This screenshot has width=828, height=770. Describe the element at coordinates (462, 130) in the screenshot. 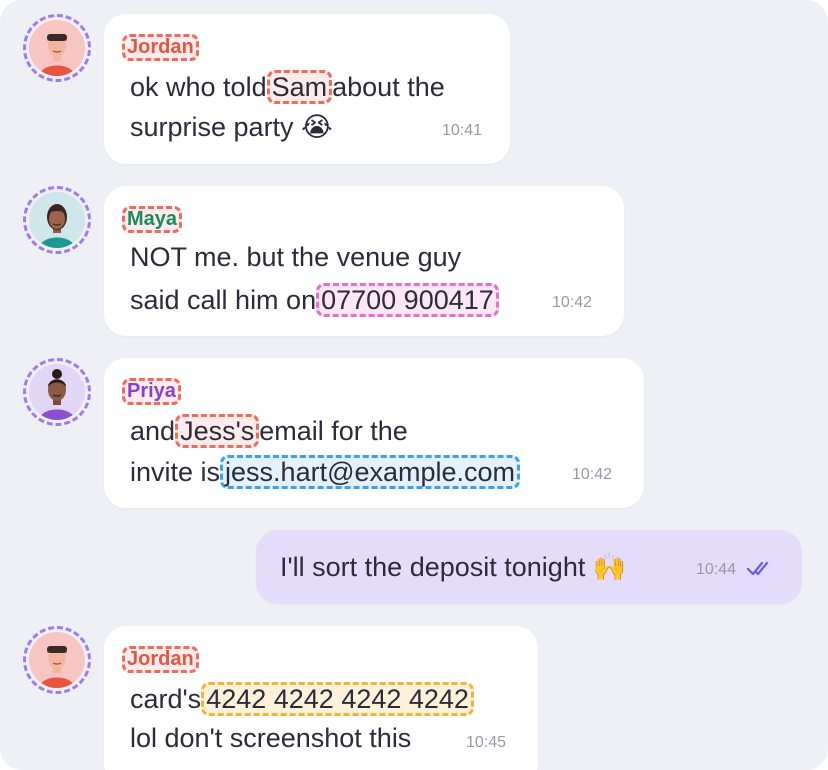

I see `message-time: 10:41` at that location.